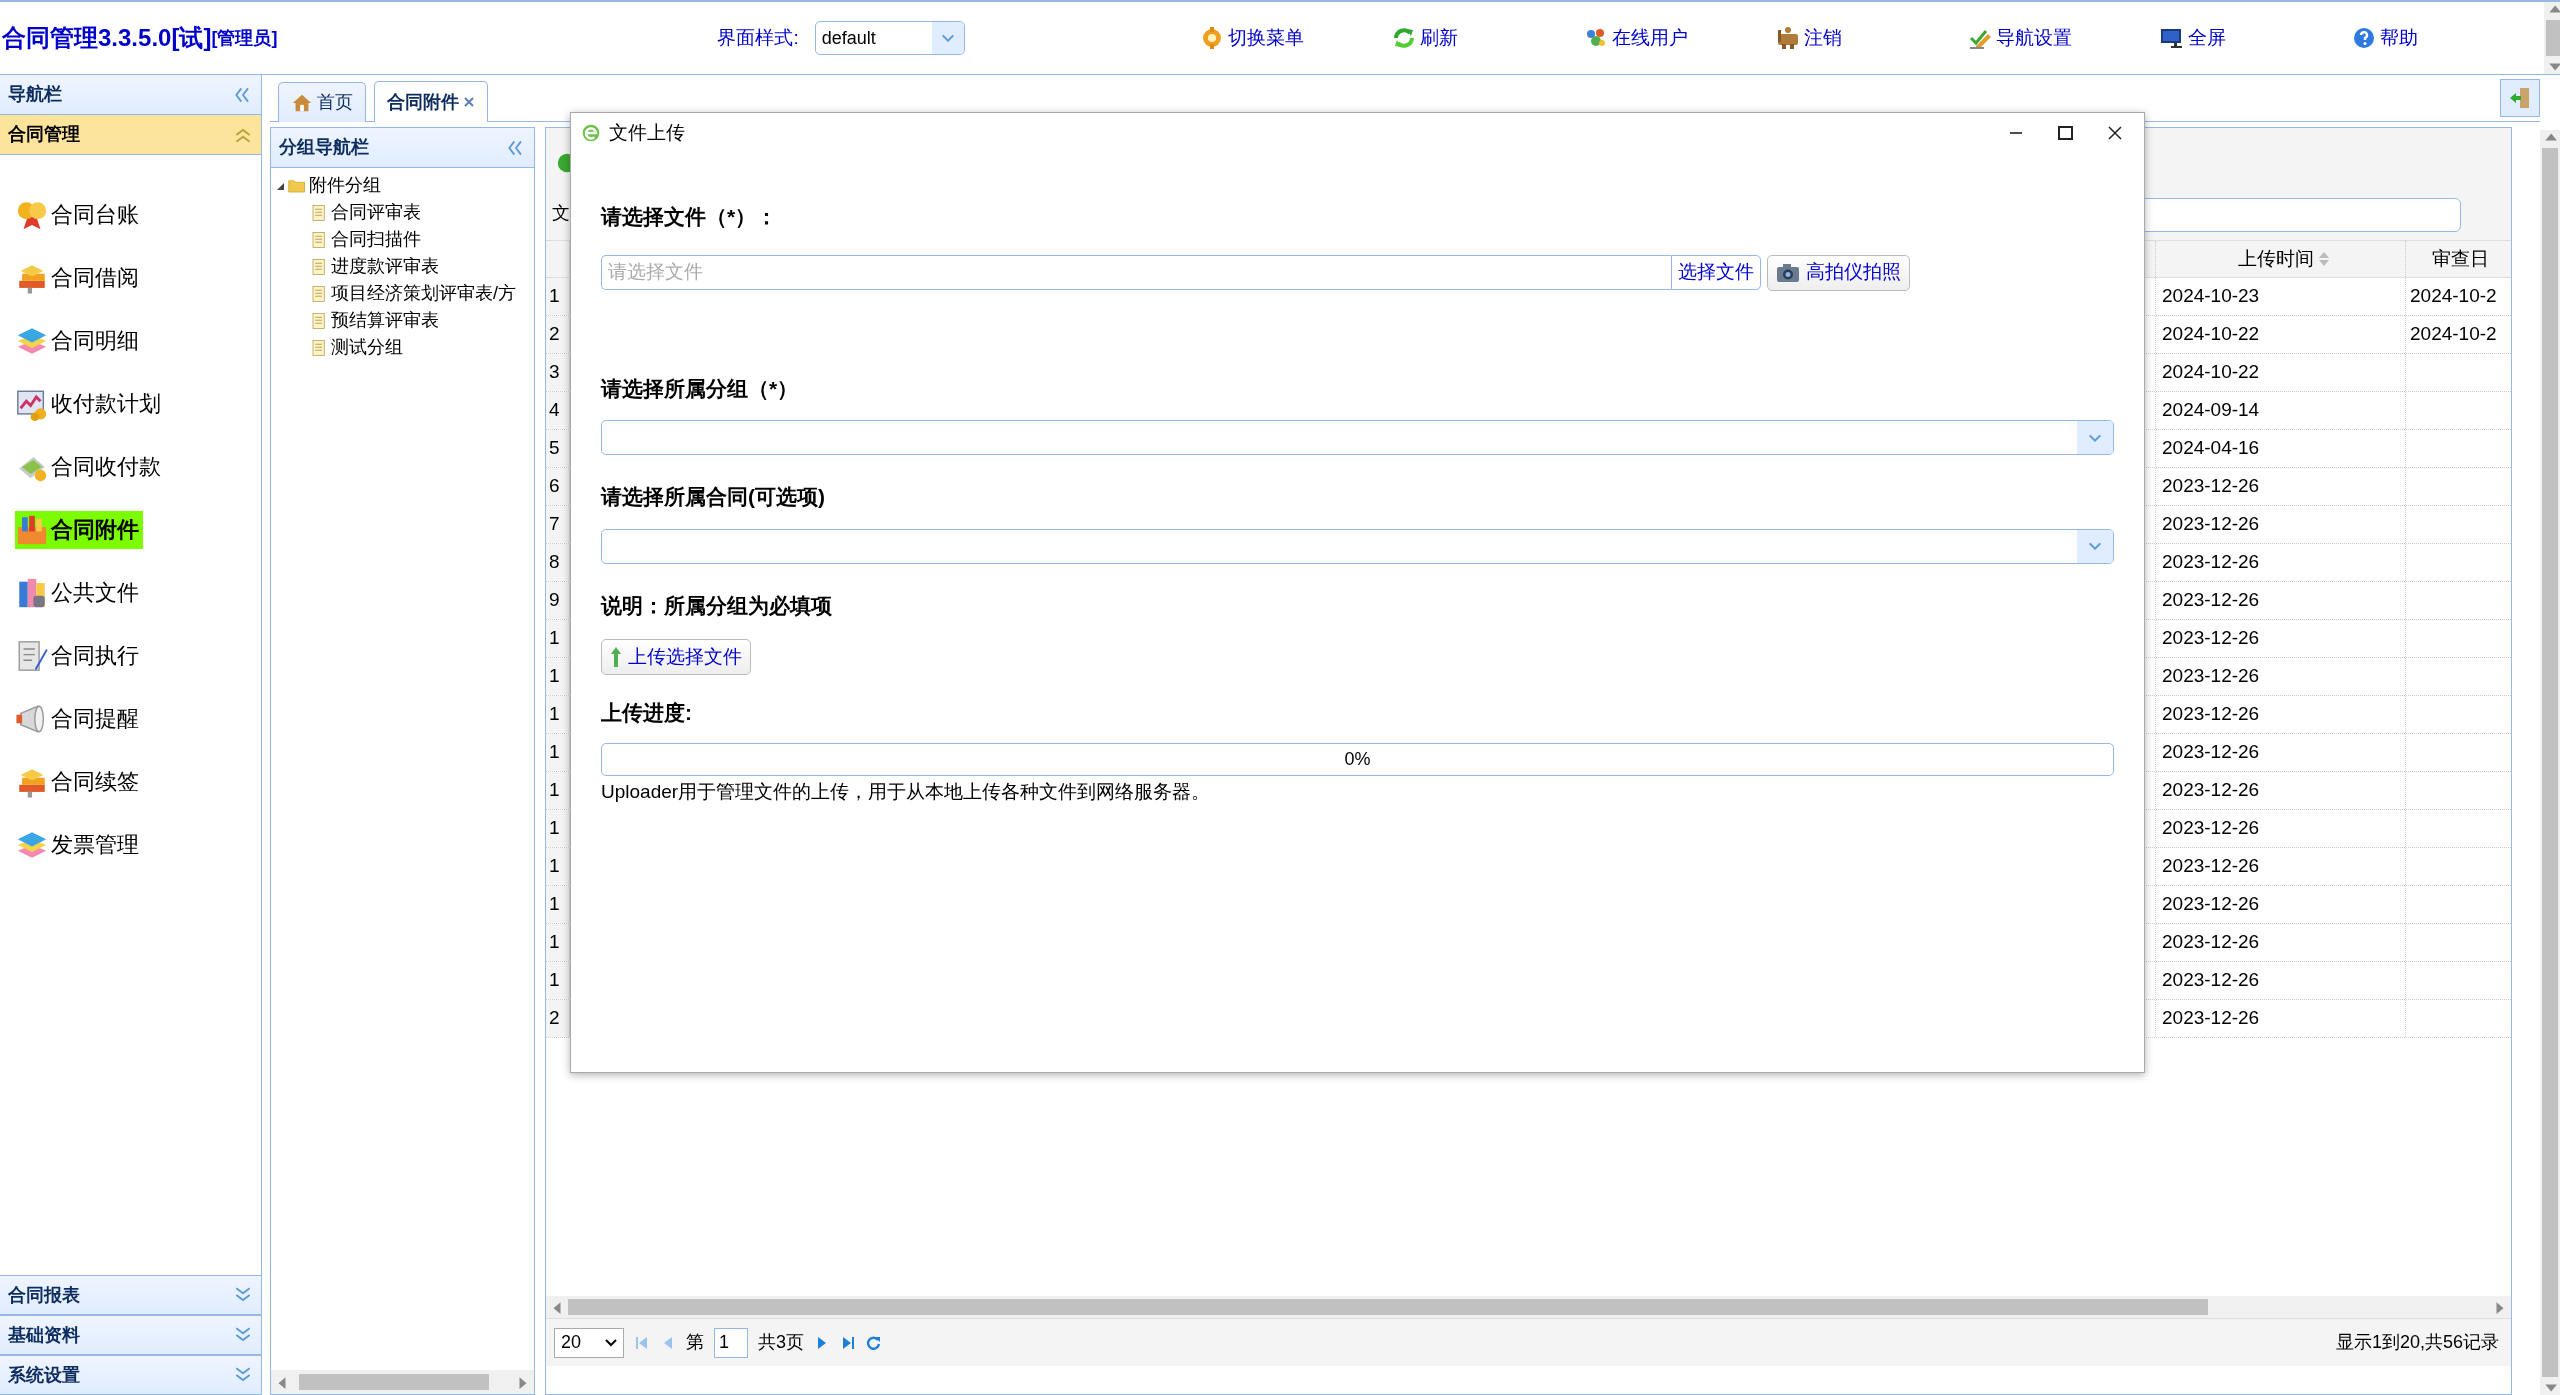 The width and height of the screenshot is (2560, 1395). Describe the element at coordinates (2211, 334) in the screenshot. I see `table-cell-text: 2024-10-22` at that location.